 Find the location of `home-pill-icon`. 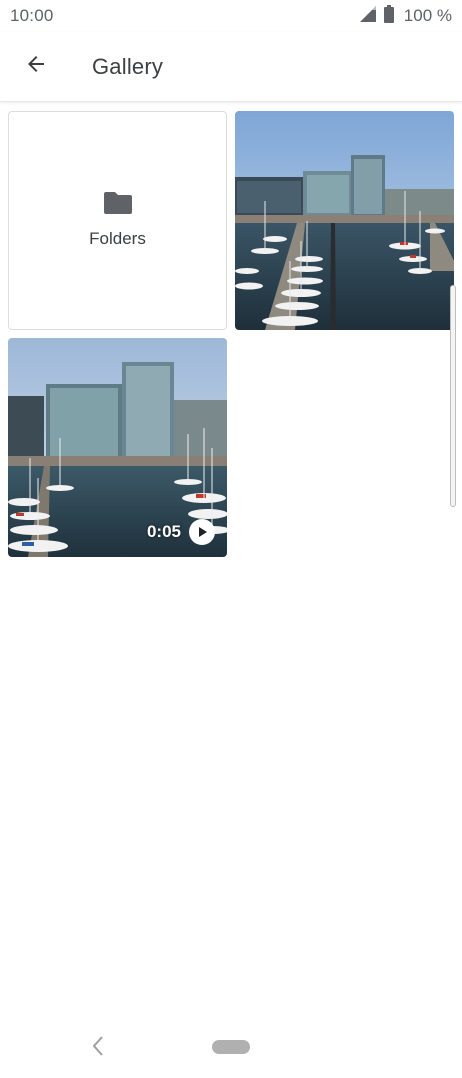

home-pill-icon is located at coordinates (231, 1047).